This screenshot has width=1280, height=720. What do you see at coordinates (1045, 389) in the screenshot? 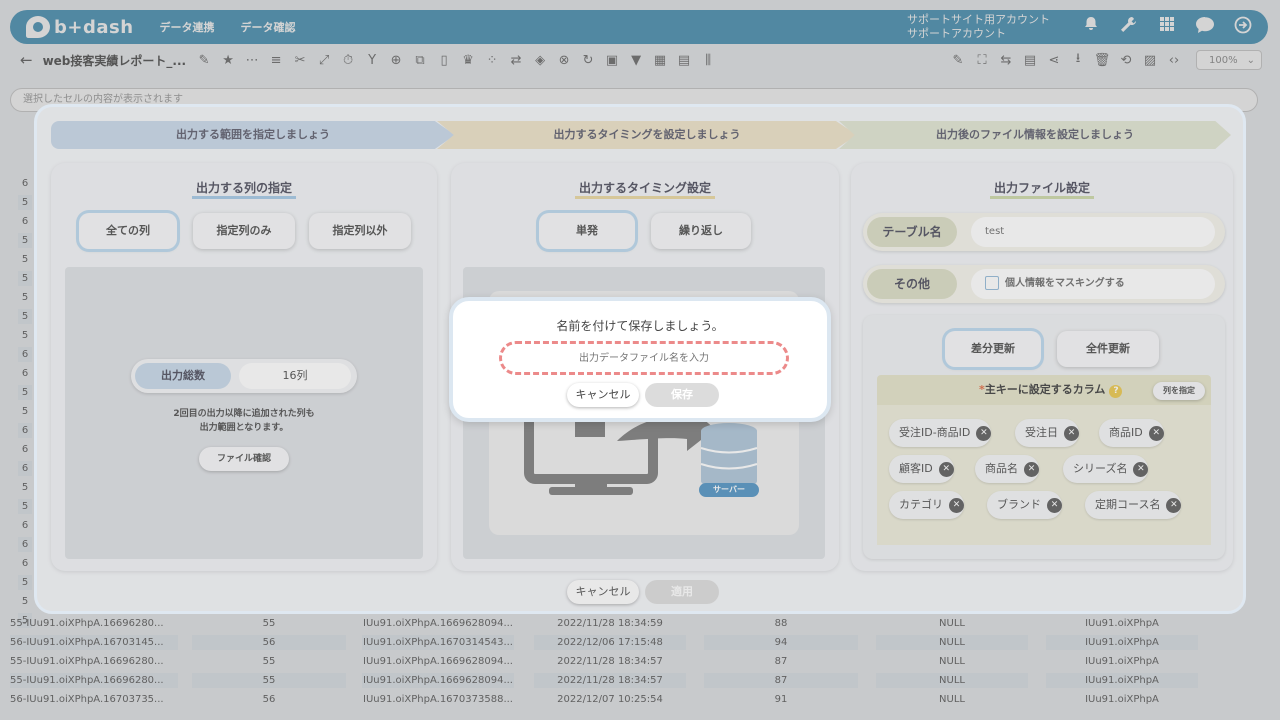
I see `primary-key-title: 主キーに設定するカラム` at bounding box center [1045, 389].